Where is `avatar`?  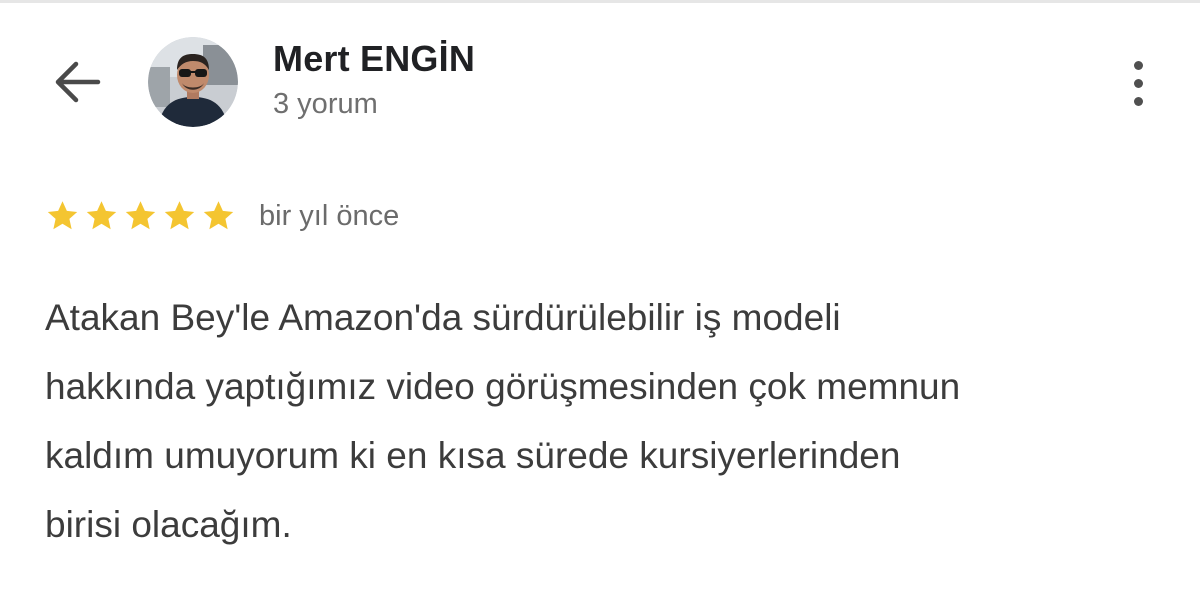
avatar is located at coordinates (193, 82).